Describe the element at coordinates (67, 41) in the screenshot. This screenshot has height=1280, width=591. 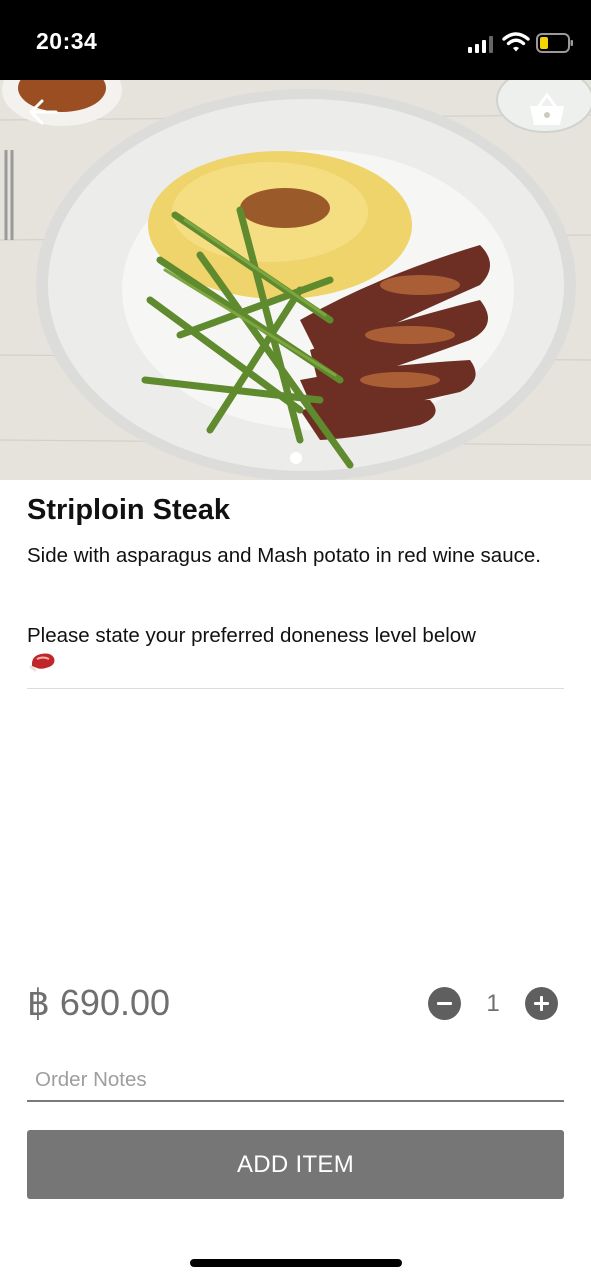
I see `status-time: 20:34` at that location.